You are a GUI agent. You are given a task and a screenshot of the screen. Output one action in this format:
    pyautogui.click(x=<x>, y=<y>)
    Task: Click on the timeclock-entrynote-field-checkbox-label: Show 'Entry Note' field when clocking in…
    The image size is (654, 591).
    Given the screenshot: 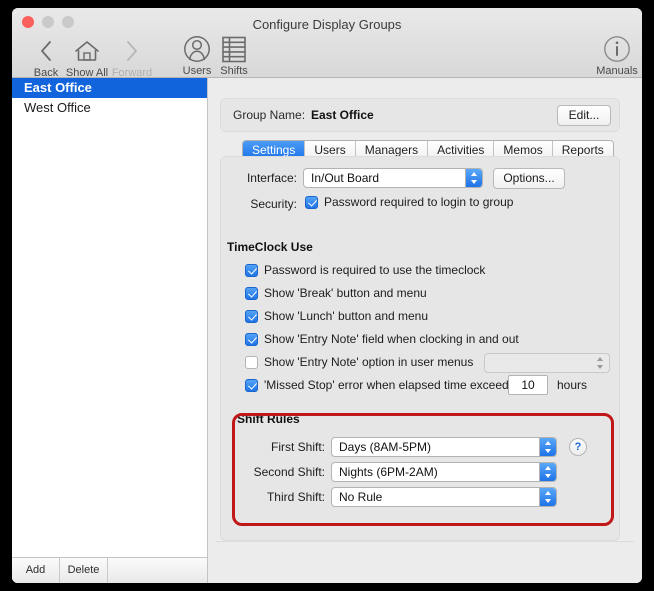 What is the action you would take?
    pyautogui.click(x=391, y=339)
    